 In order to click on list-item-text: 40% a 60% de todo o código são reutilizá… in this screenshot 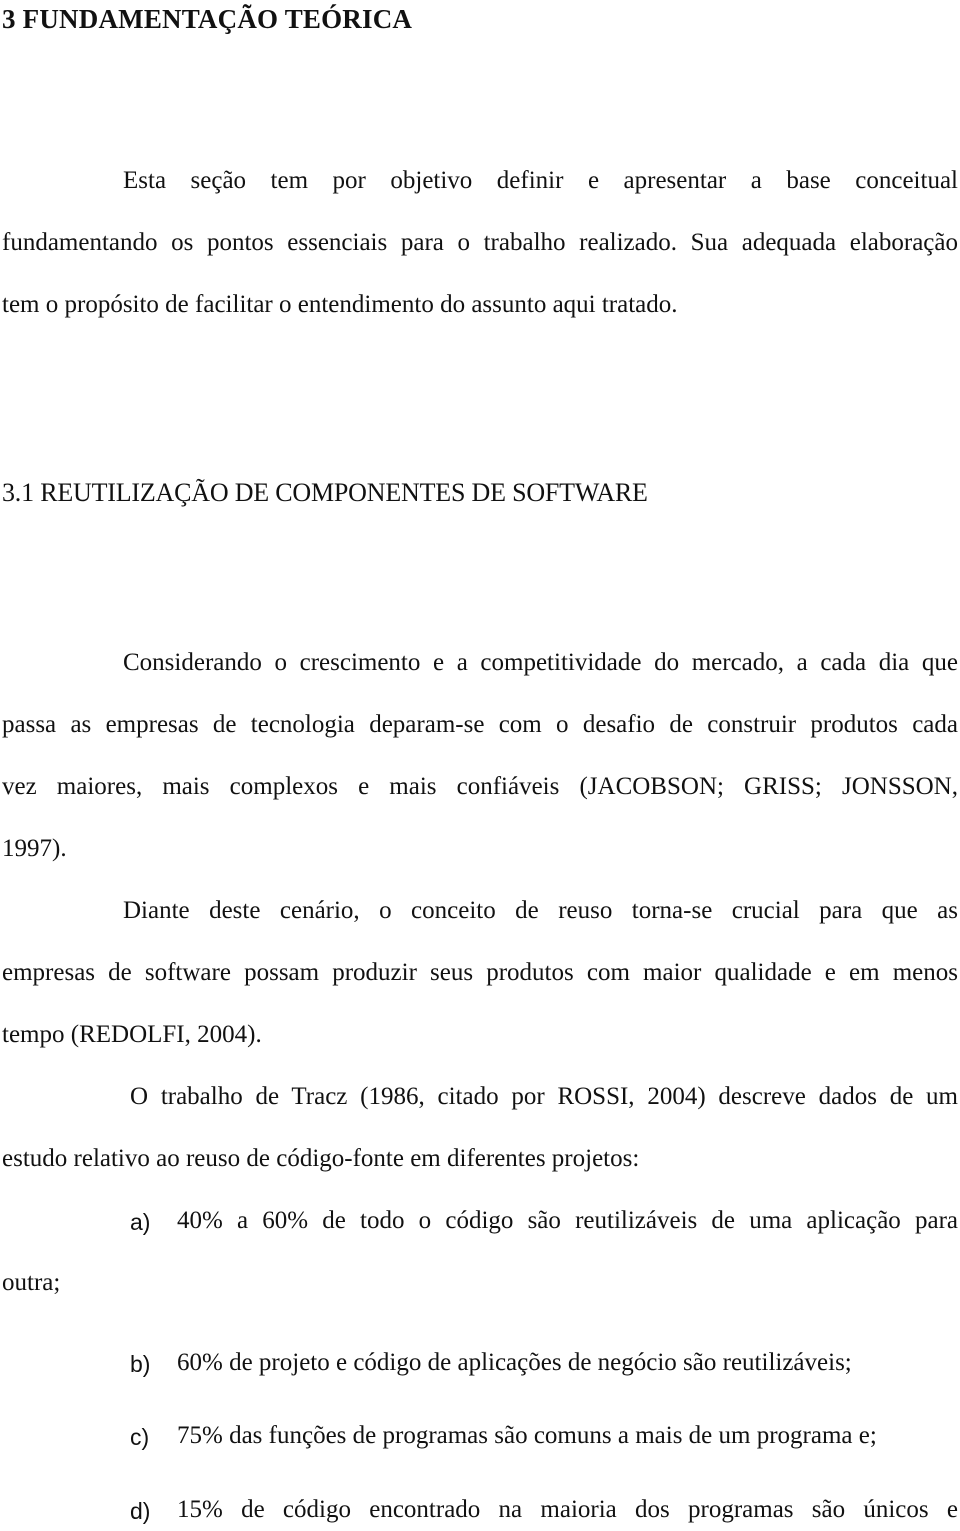, I will do `click(567, 1220)`.